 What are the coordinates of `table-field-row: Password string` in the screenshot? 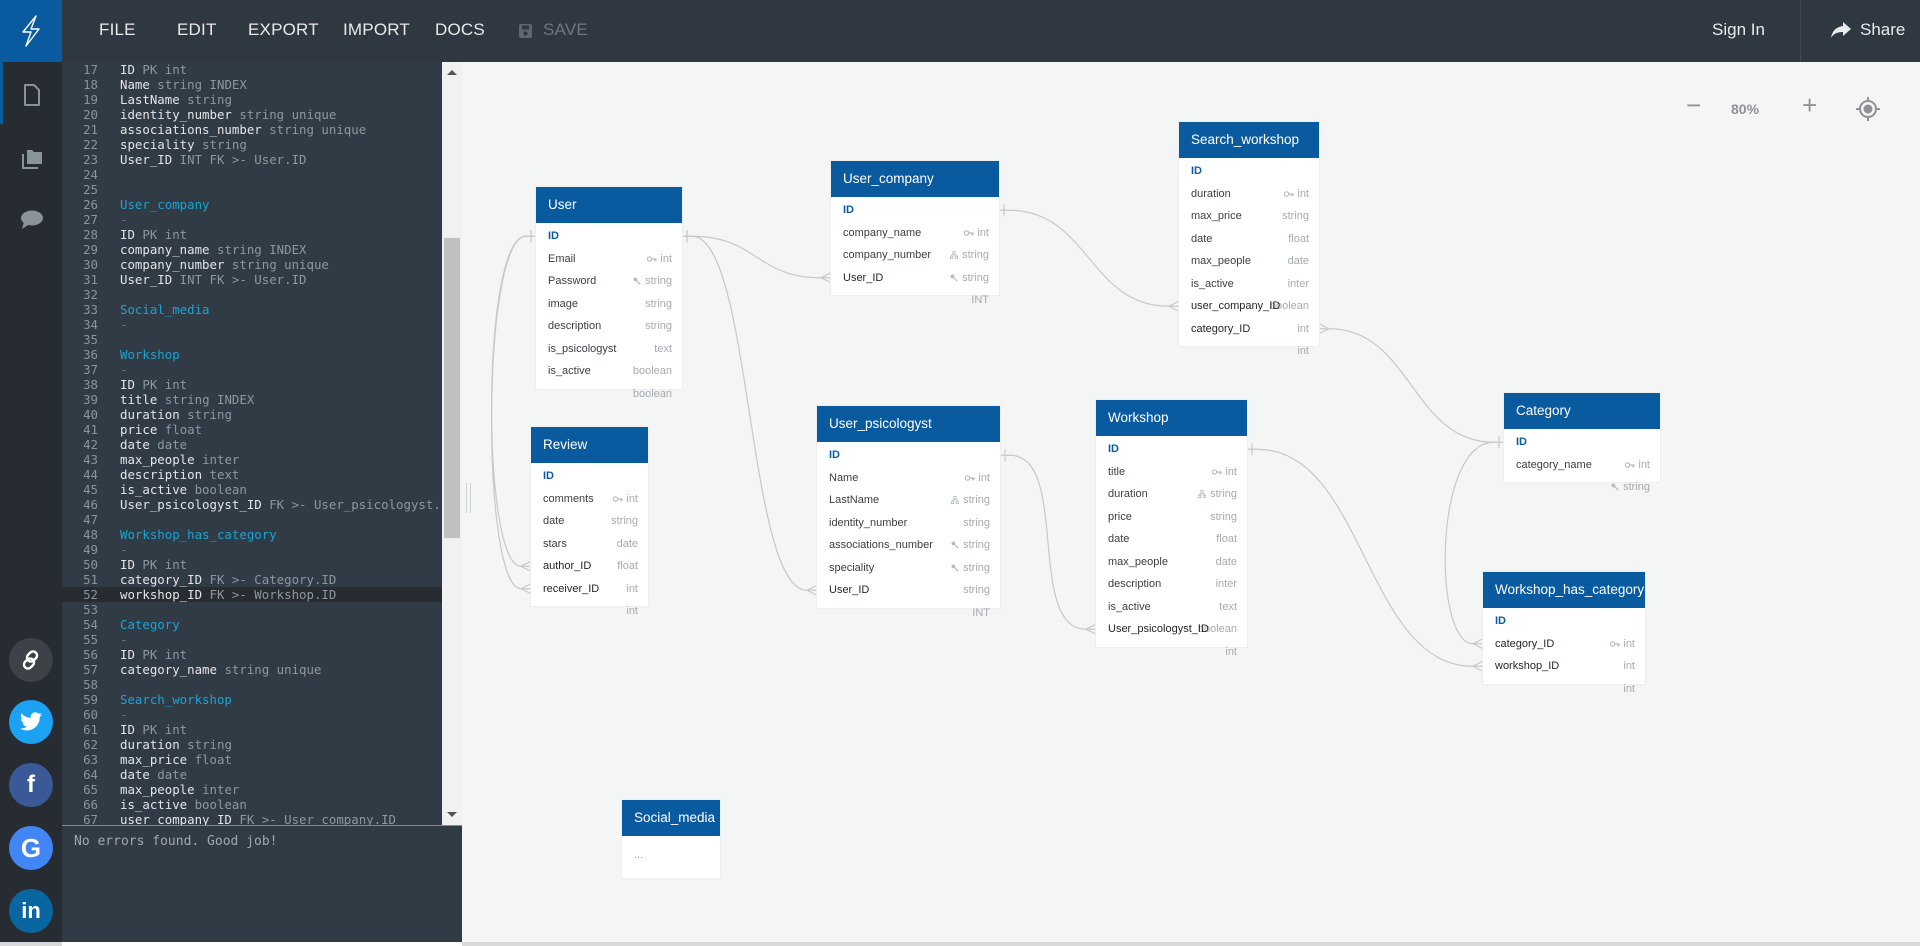 It's located at (609, 290).